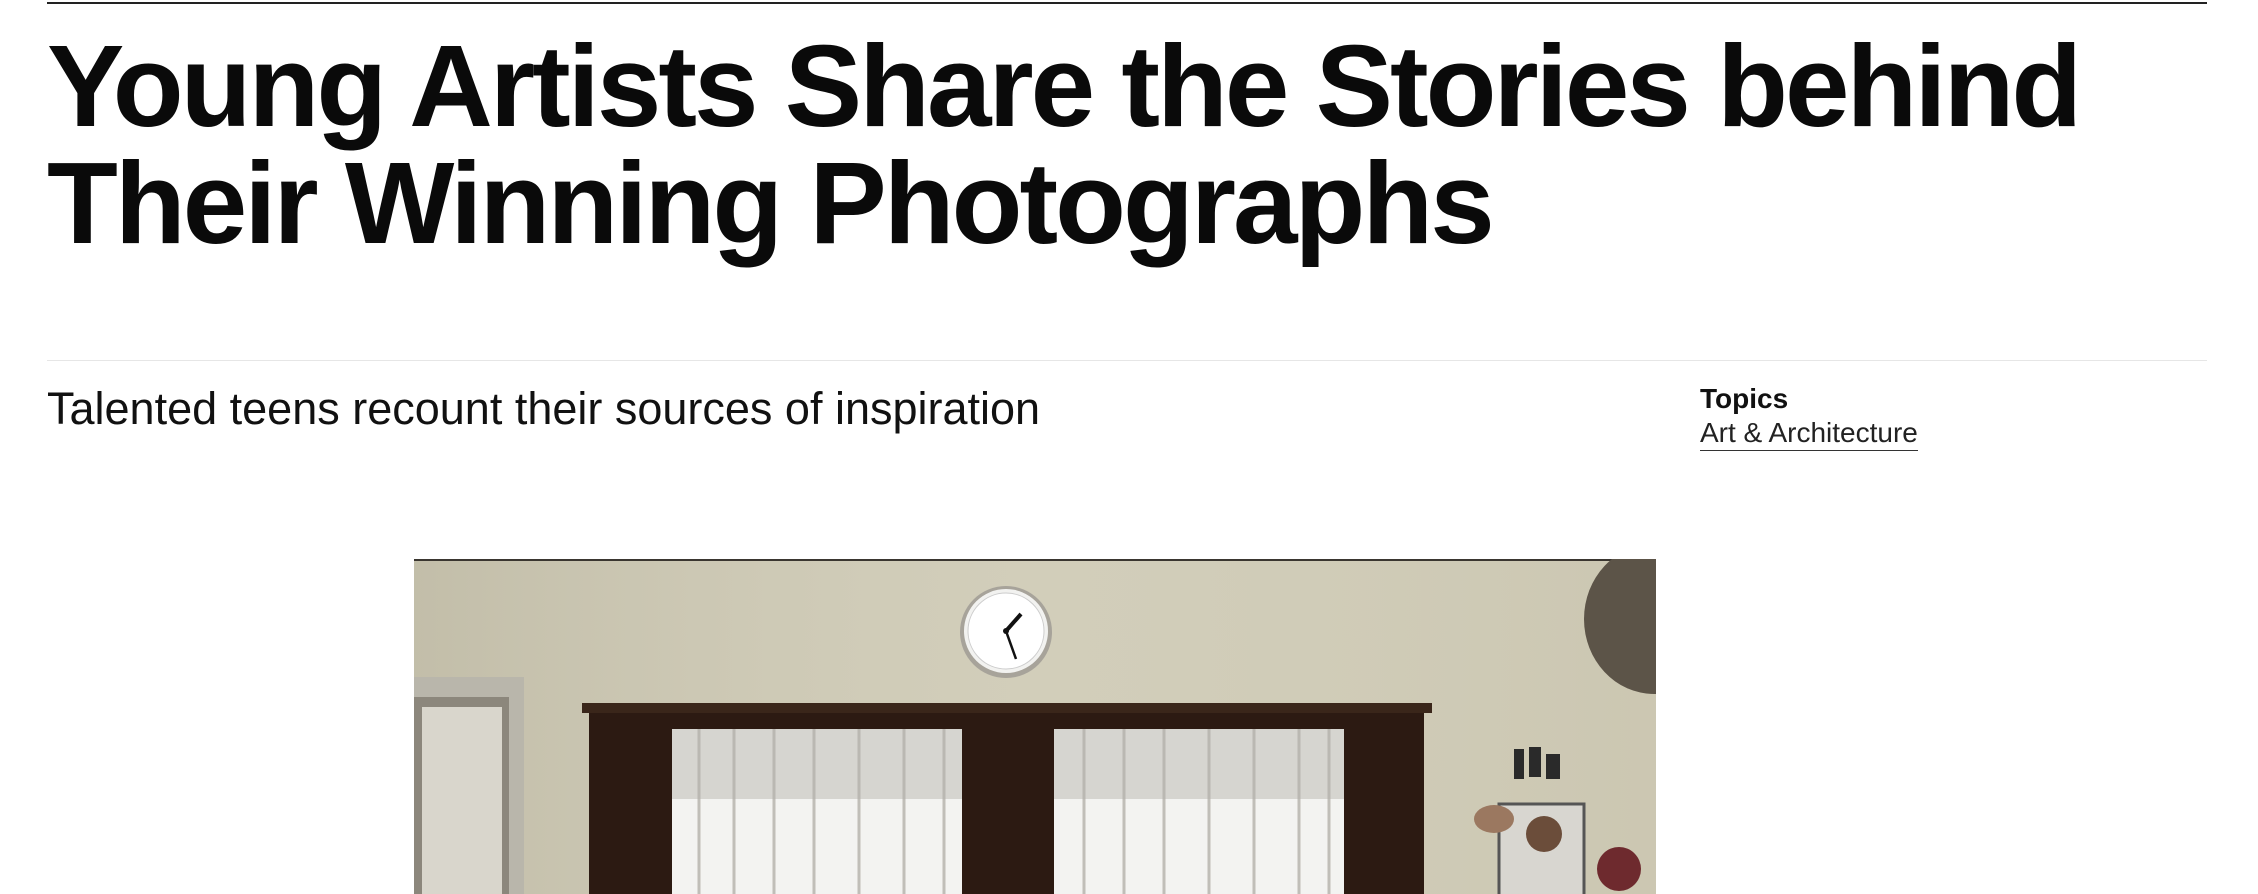 The image size is (2258, 894). What do you see at coordinates (1006, 632) in the screenshot?
I see `wall-clock-illustration` at bounding box center [1006, 632].